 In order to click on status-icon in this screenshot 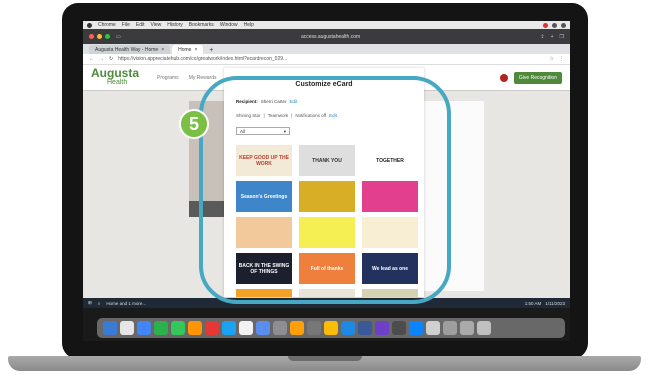, I will do `click(545, 25)`.